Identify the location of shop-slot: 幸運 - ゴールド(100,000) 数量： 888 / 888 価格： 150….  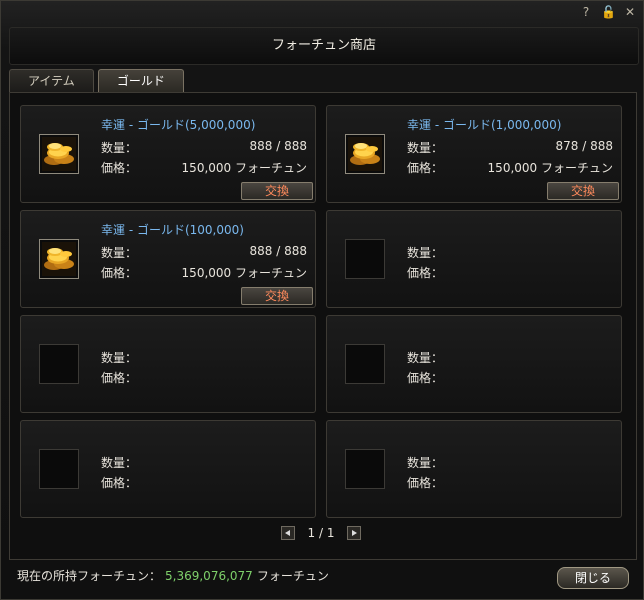
(168, 259).